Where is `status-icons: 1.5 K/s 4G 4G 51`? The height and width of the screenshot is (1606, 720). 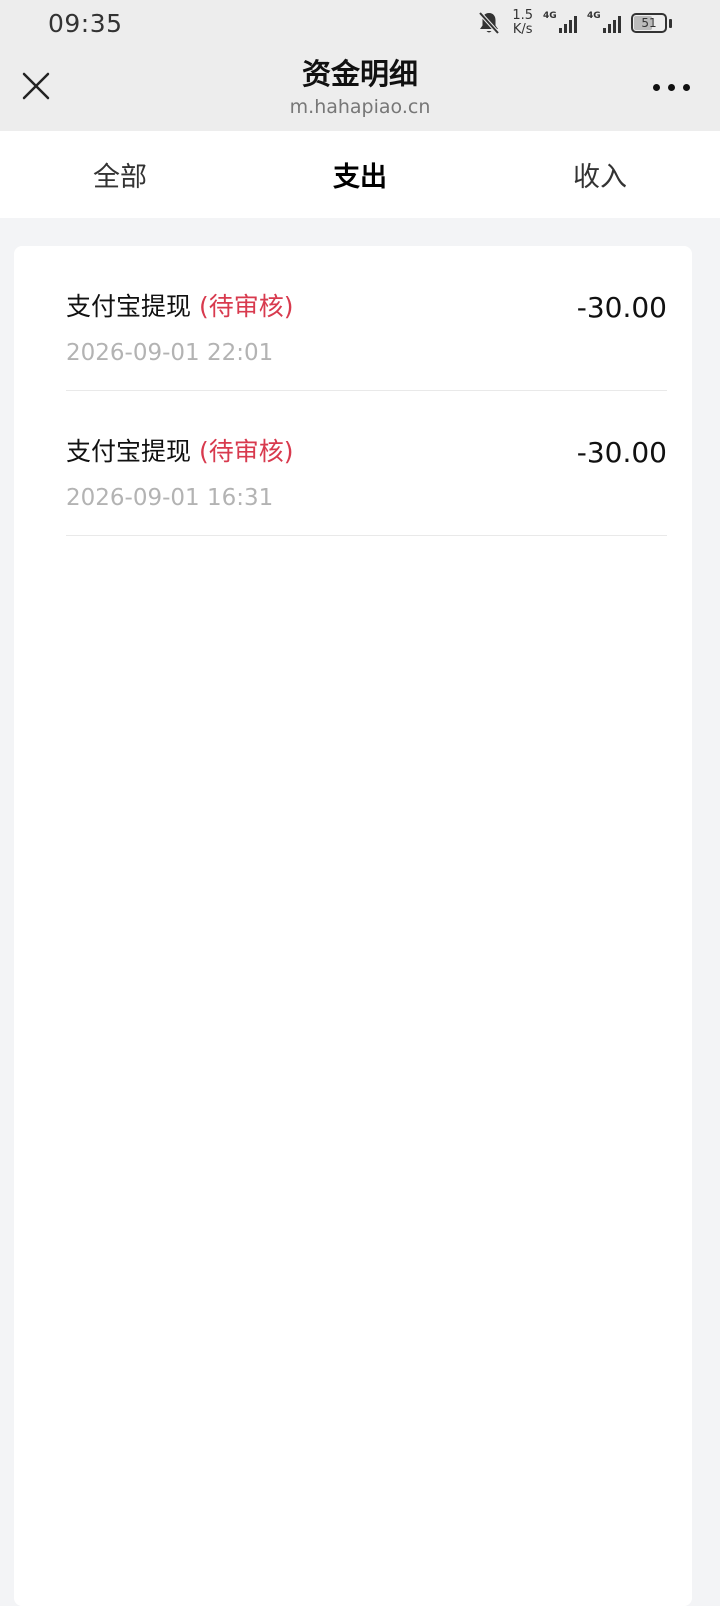 status-icons: 1.5 K/s 4G 4G 51 is located at coordinates (574, 23).